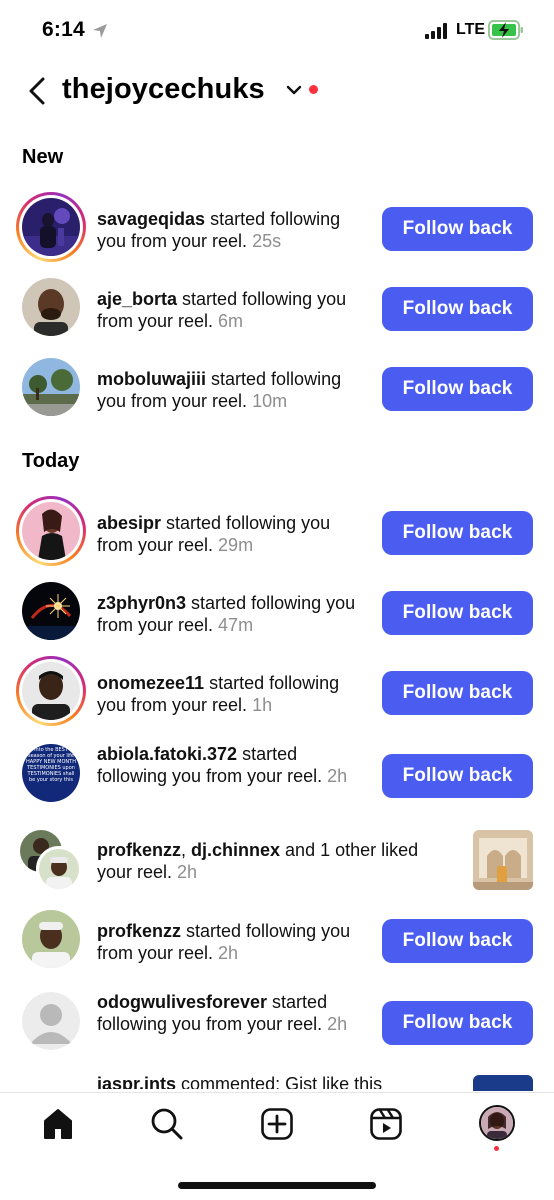 The height and width of the screenshot is (1200, 554). I want to click on network-type: LTE, so click(471, 29).